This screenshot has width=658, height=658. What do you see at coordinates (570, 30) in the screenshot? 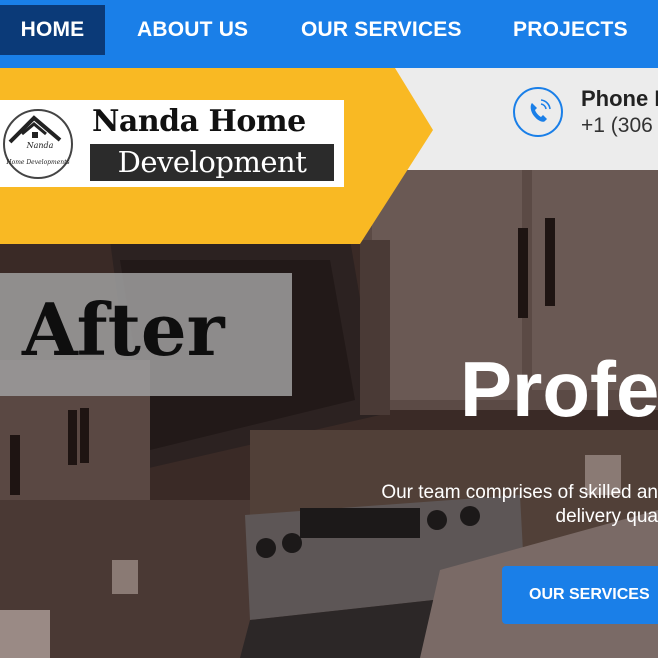
I see `nav-item-projects: PROJECTS` at bounding box center [570, 30].